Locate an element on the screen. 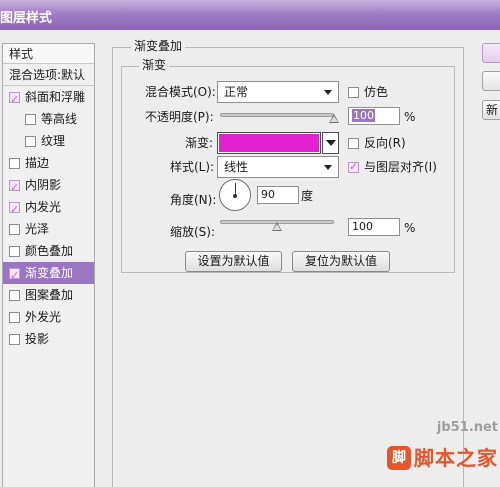  blend-options-item: 混合选项:默认 is located at coordinates (48, 75).